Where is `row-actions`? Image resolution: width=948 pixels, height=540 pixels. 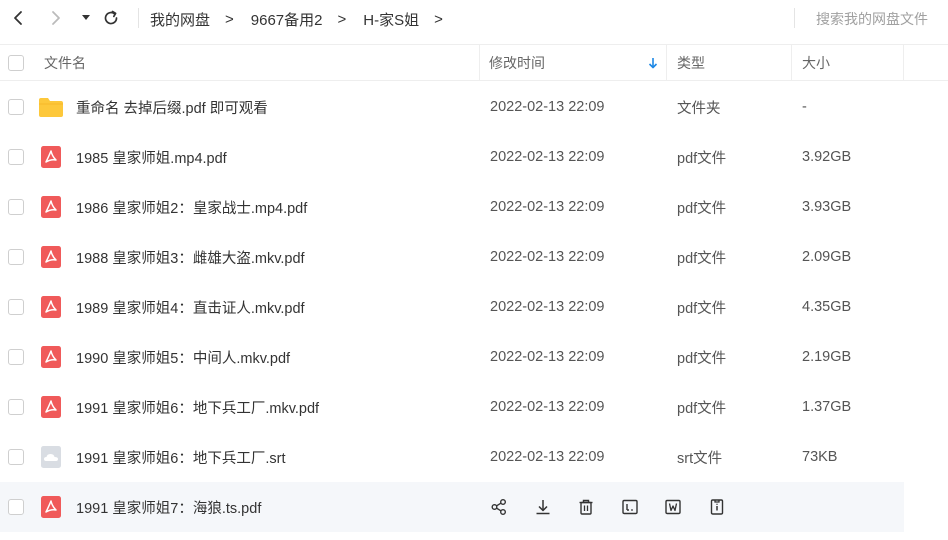 row-actions is located at coordinates (618, 507).